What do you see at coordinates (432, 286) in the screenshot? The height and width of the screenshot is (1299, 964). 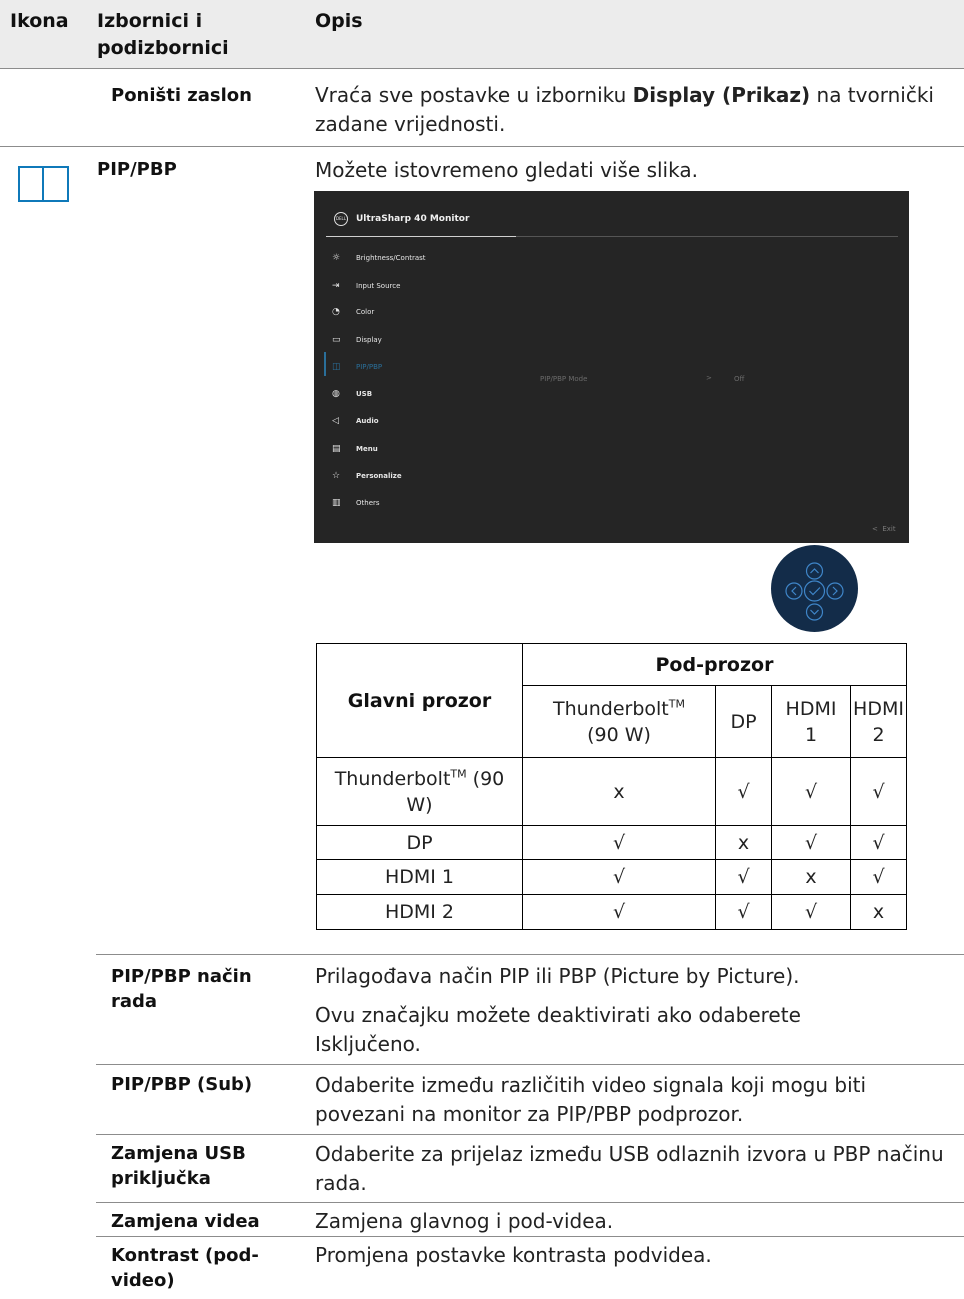 I see `osd-item-input-source: ⇥ Input Source` at bounding box center [432, 286].